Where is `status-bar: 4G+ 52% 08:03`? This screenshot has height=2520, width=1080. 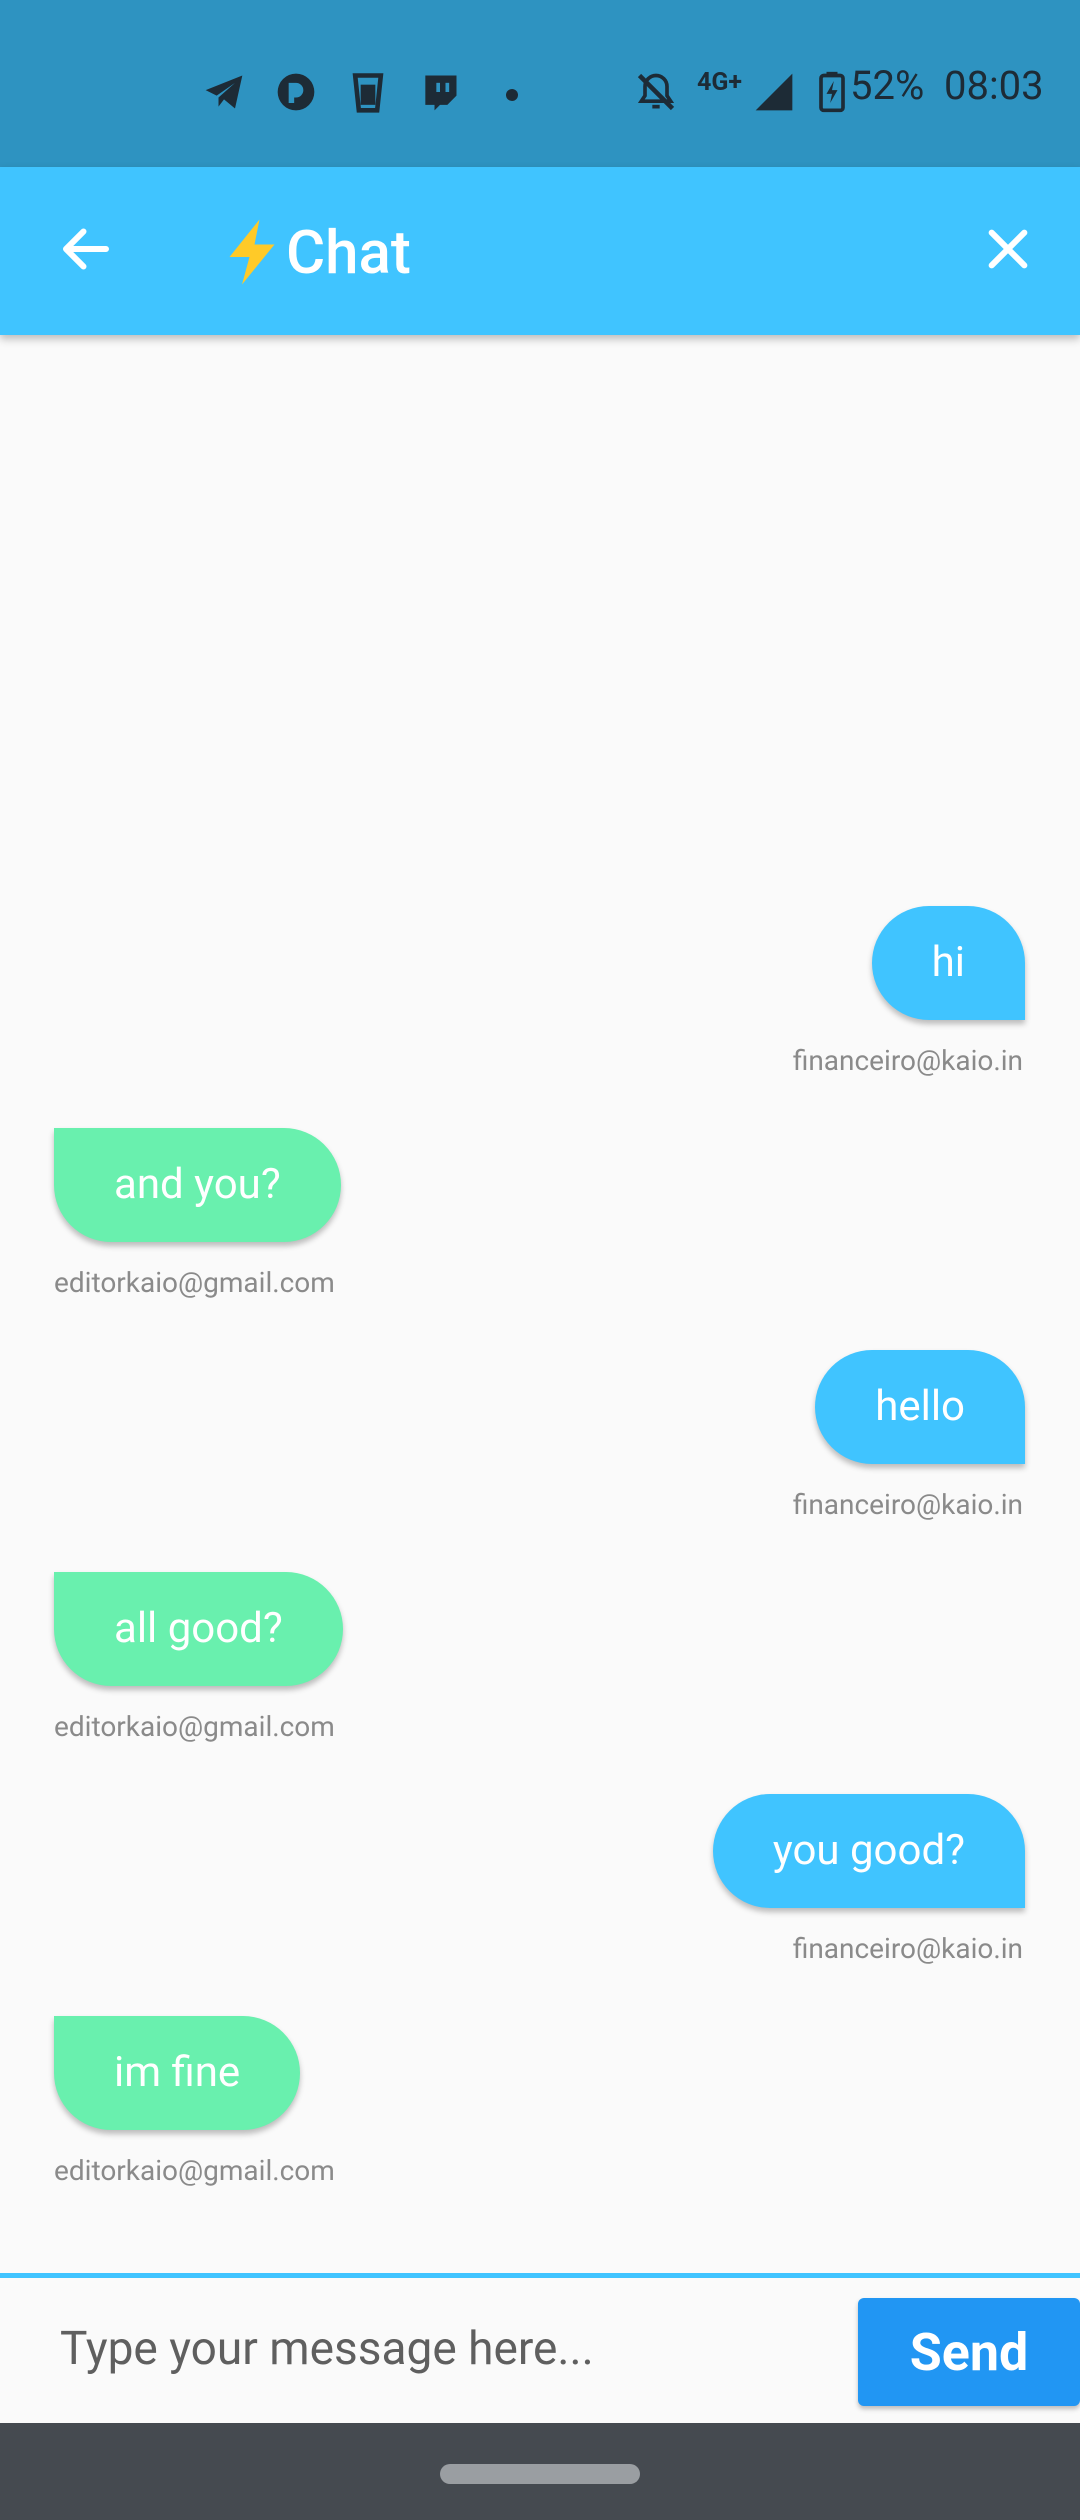 status-bar: 4G+ 52% 08:03 is located at coordinates (540, 83).